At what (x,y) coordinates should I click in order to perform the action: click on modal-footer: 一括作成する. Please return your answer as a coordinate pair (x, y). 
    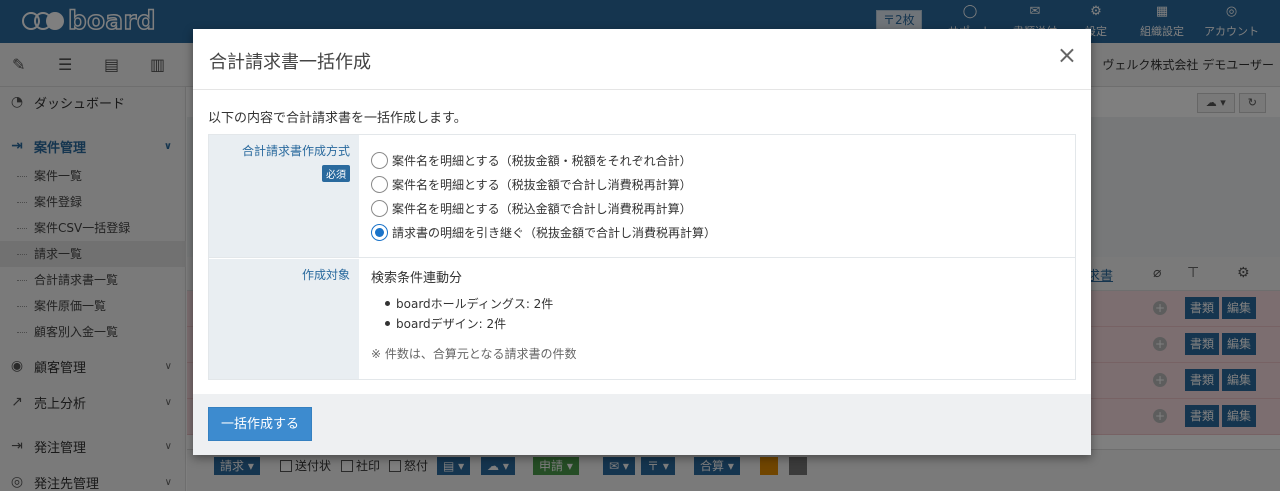
    Looking at the image, I should click on (642, 424).